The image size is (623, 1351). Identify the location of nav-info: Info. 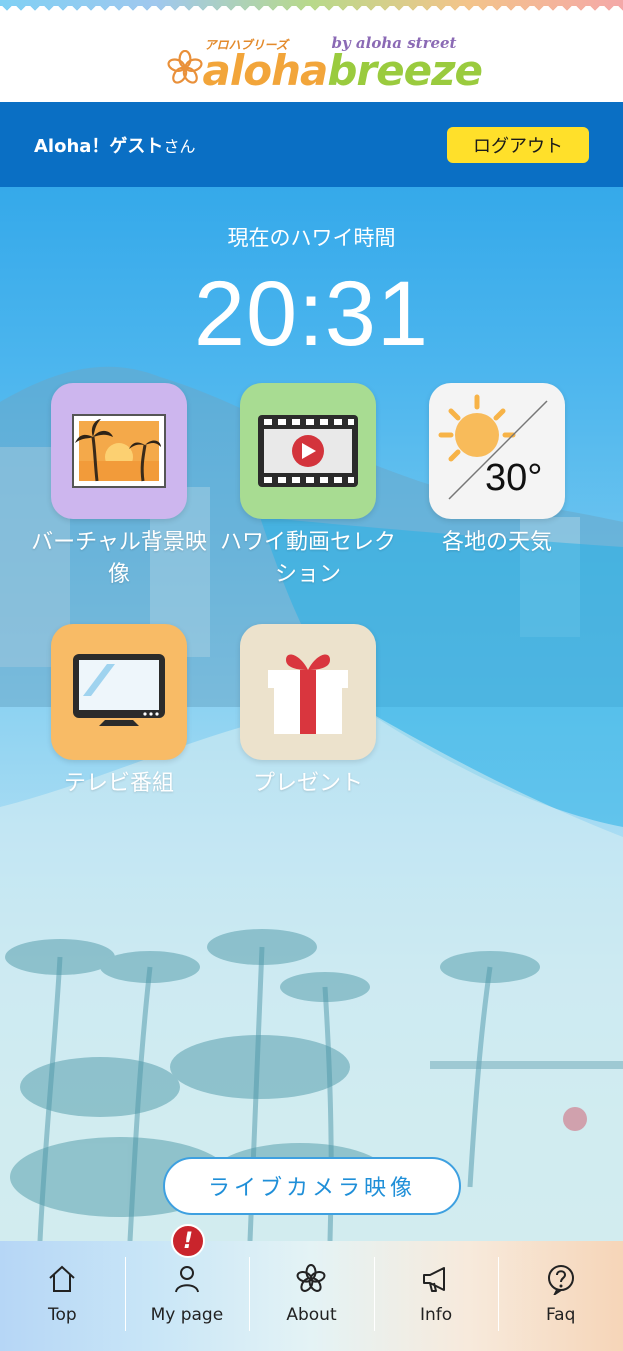
(436, 1296).